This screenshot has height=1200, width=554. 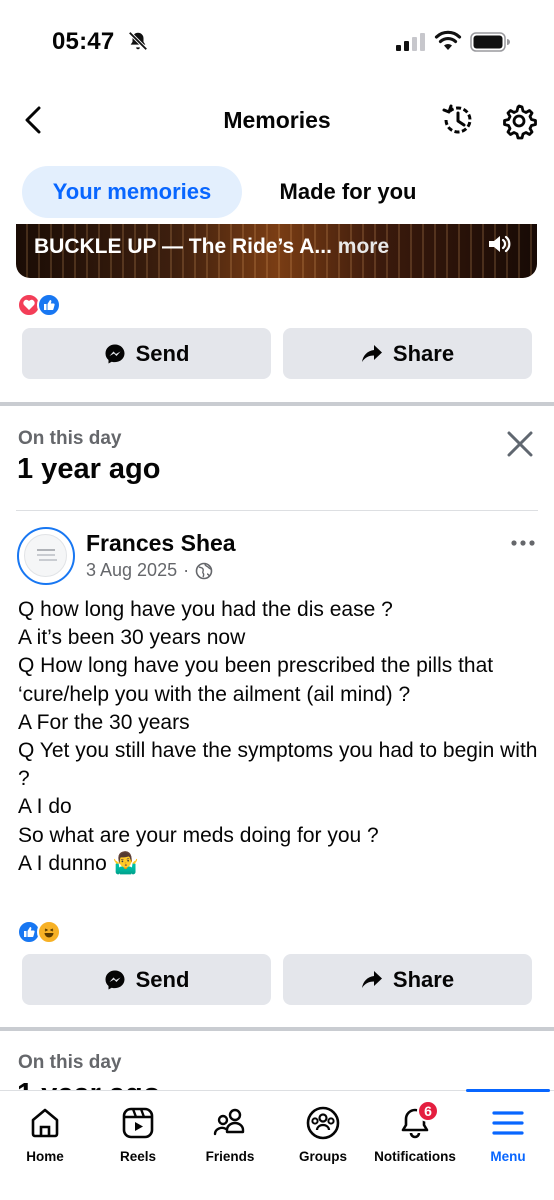 I want to click on post-author: Frances Shea, so click(x=161, y=543).